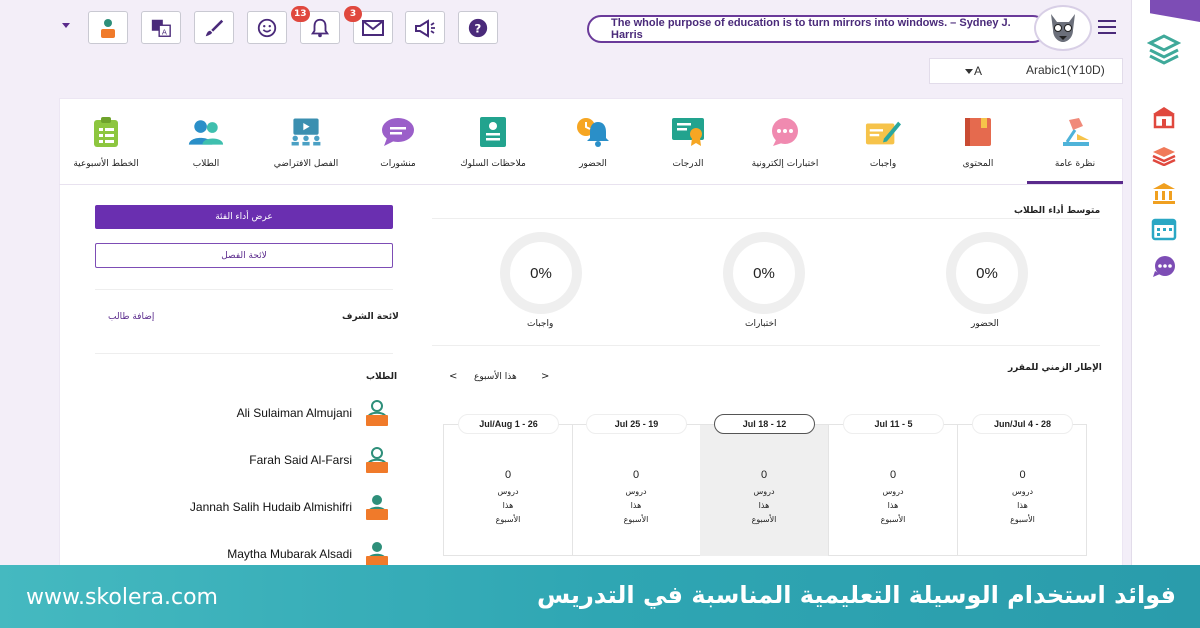 Image resolution: width=1200 pixels, height=628 pixels. Describe the element at coordinates (761, 324) in the screenshot. I see `quizzes-ring-label: اختبارات` at that location.